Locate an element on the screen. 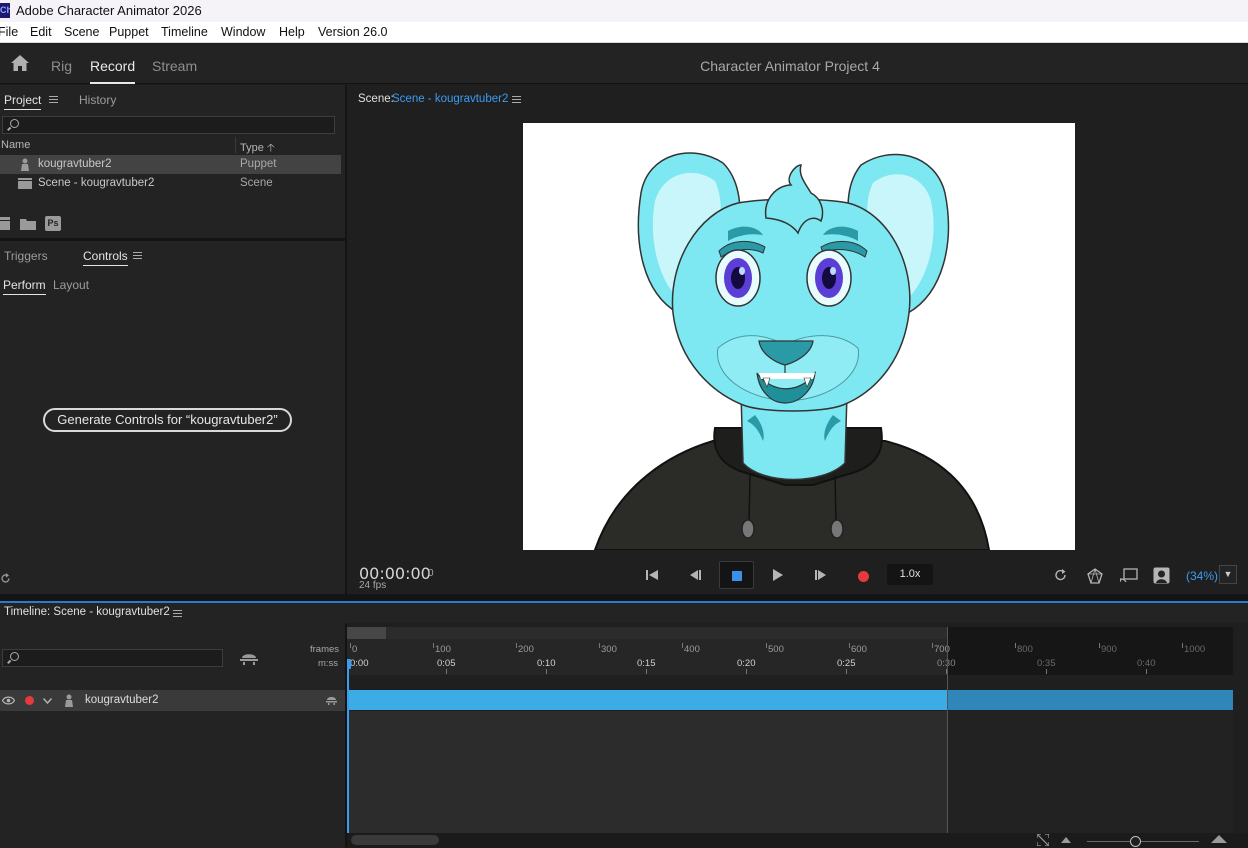 The width and height of the screenshot is (1248, 848). photoshop-icon: Ps is located at coordinates (53, 223).